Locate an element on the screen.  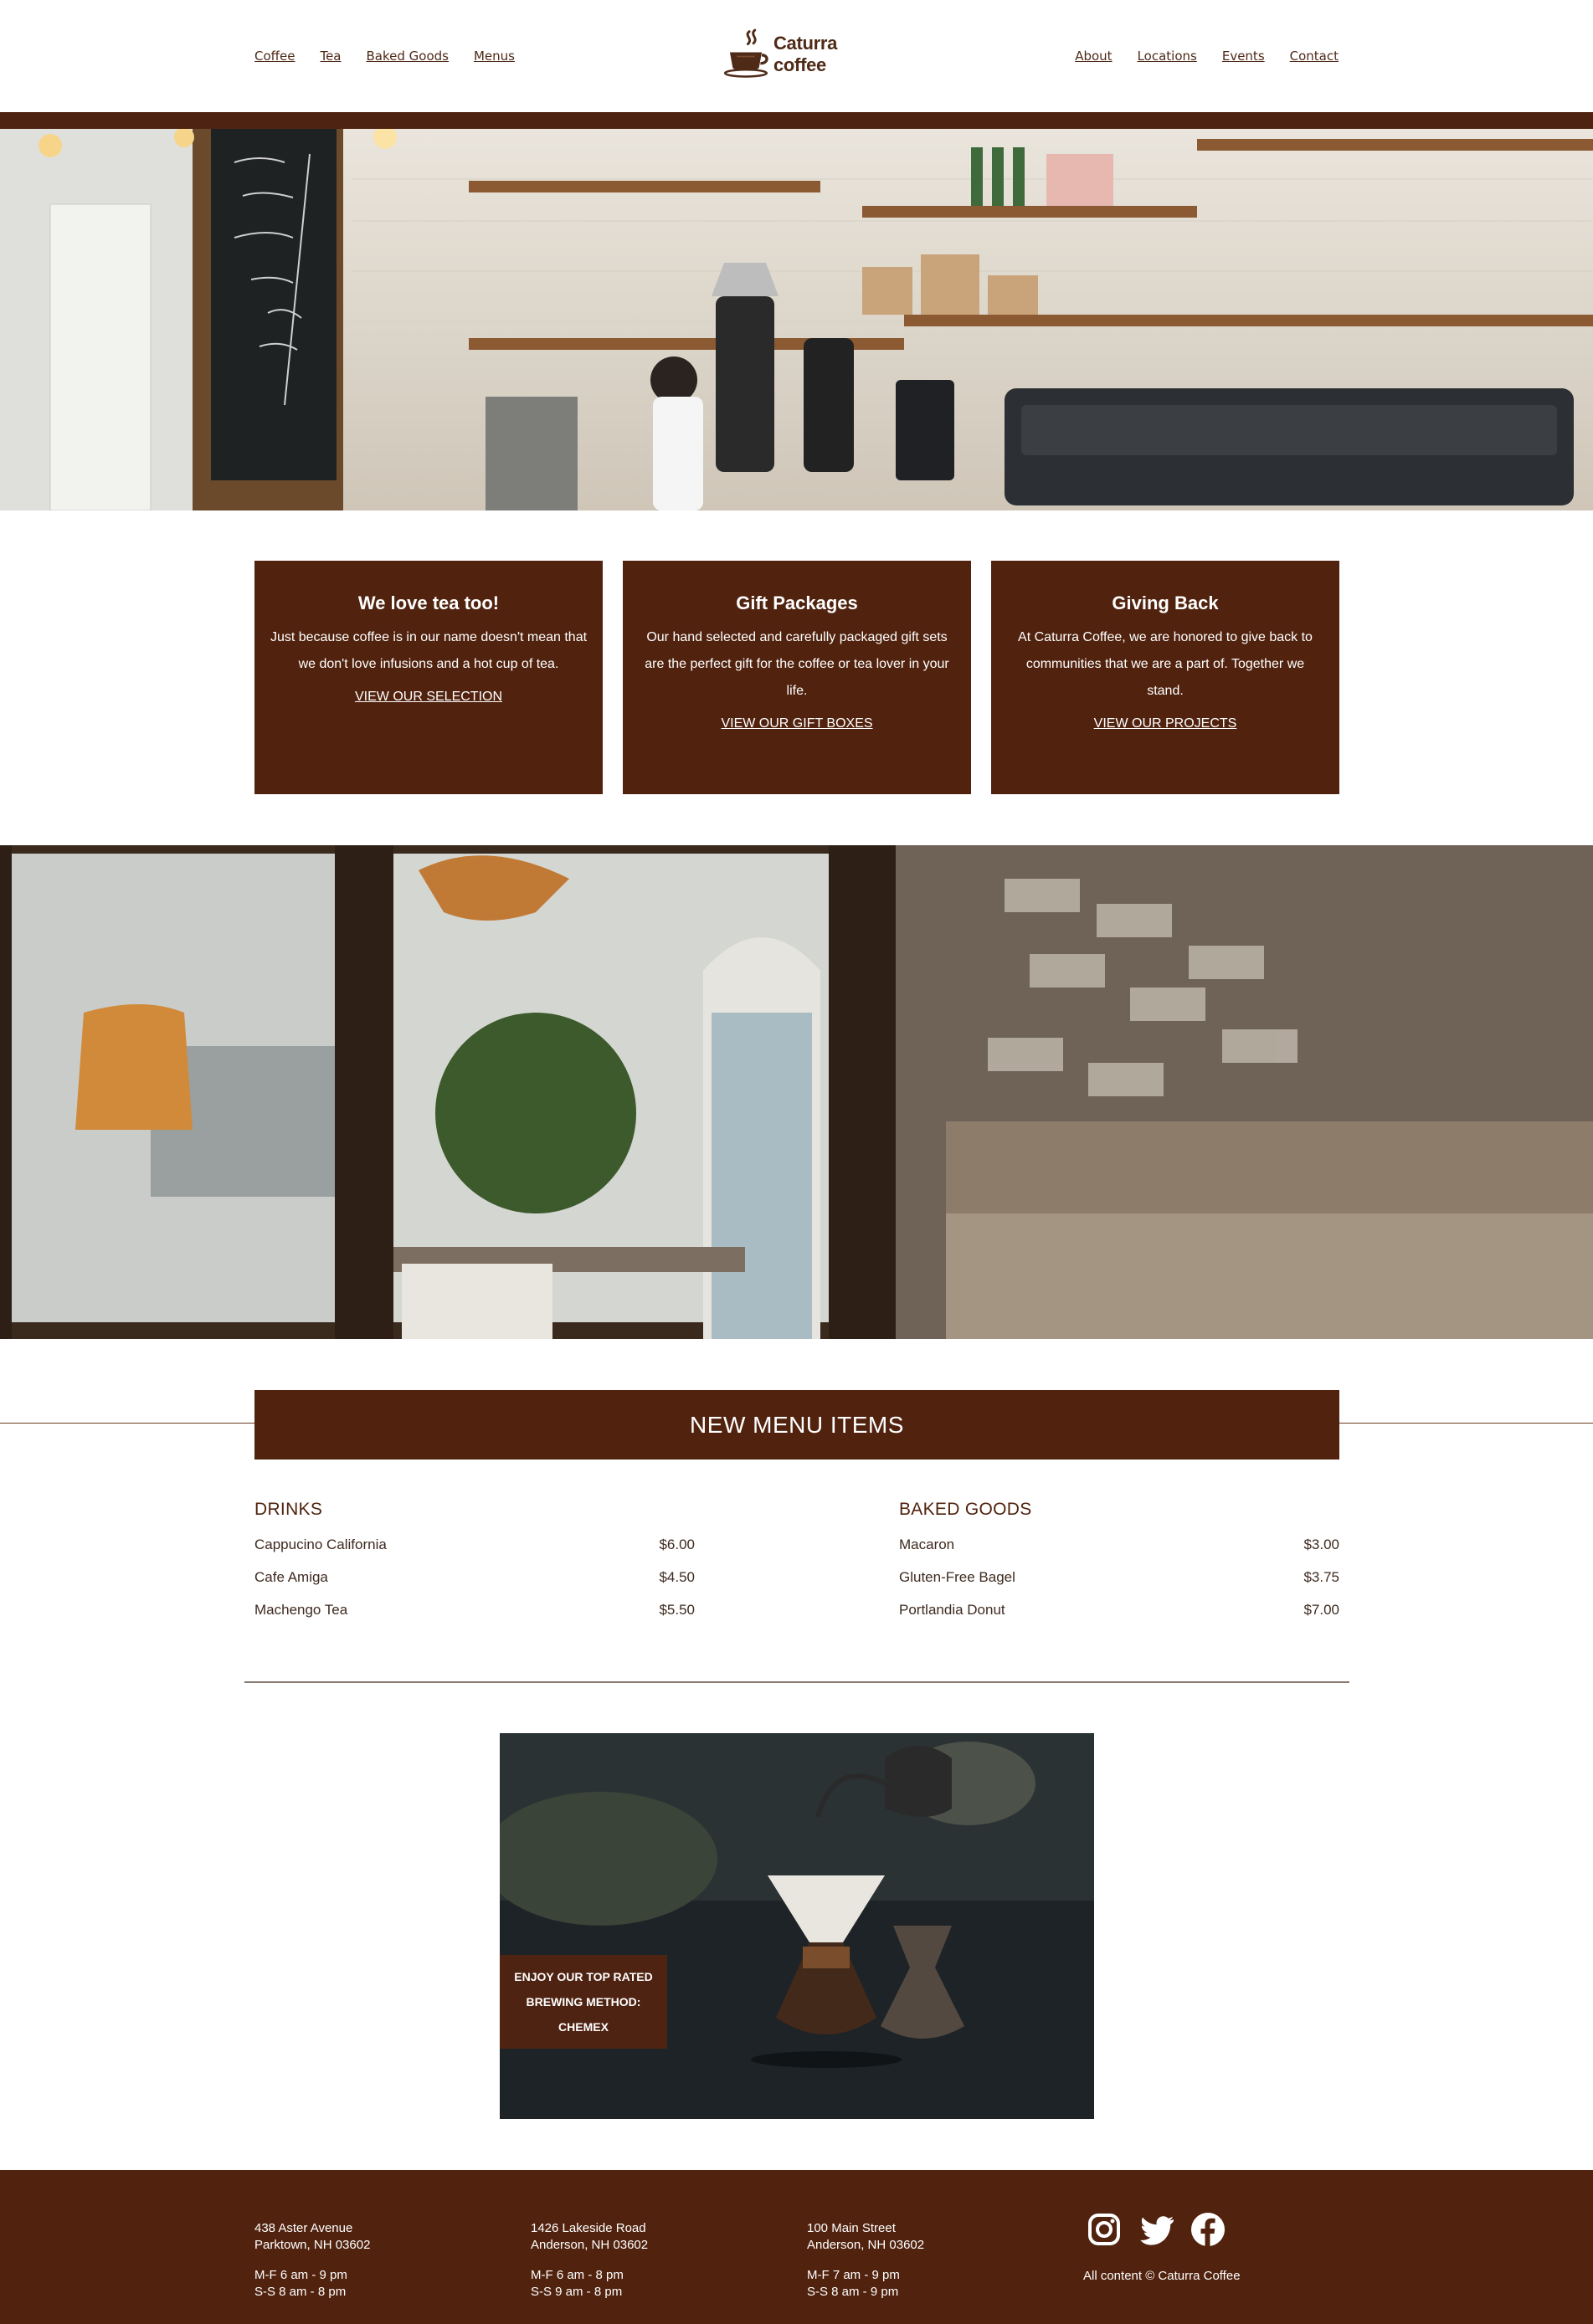
location-hours-weekend: S-S 9 am - 8 pm is located at coordinates (577, 2292).